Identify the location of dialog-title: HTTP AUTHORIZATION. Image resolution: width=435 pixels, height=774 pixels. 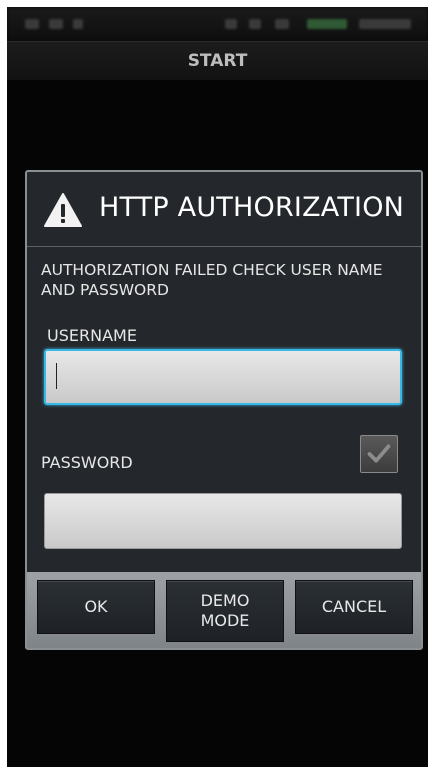
(252, 207).